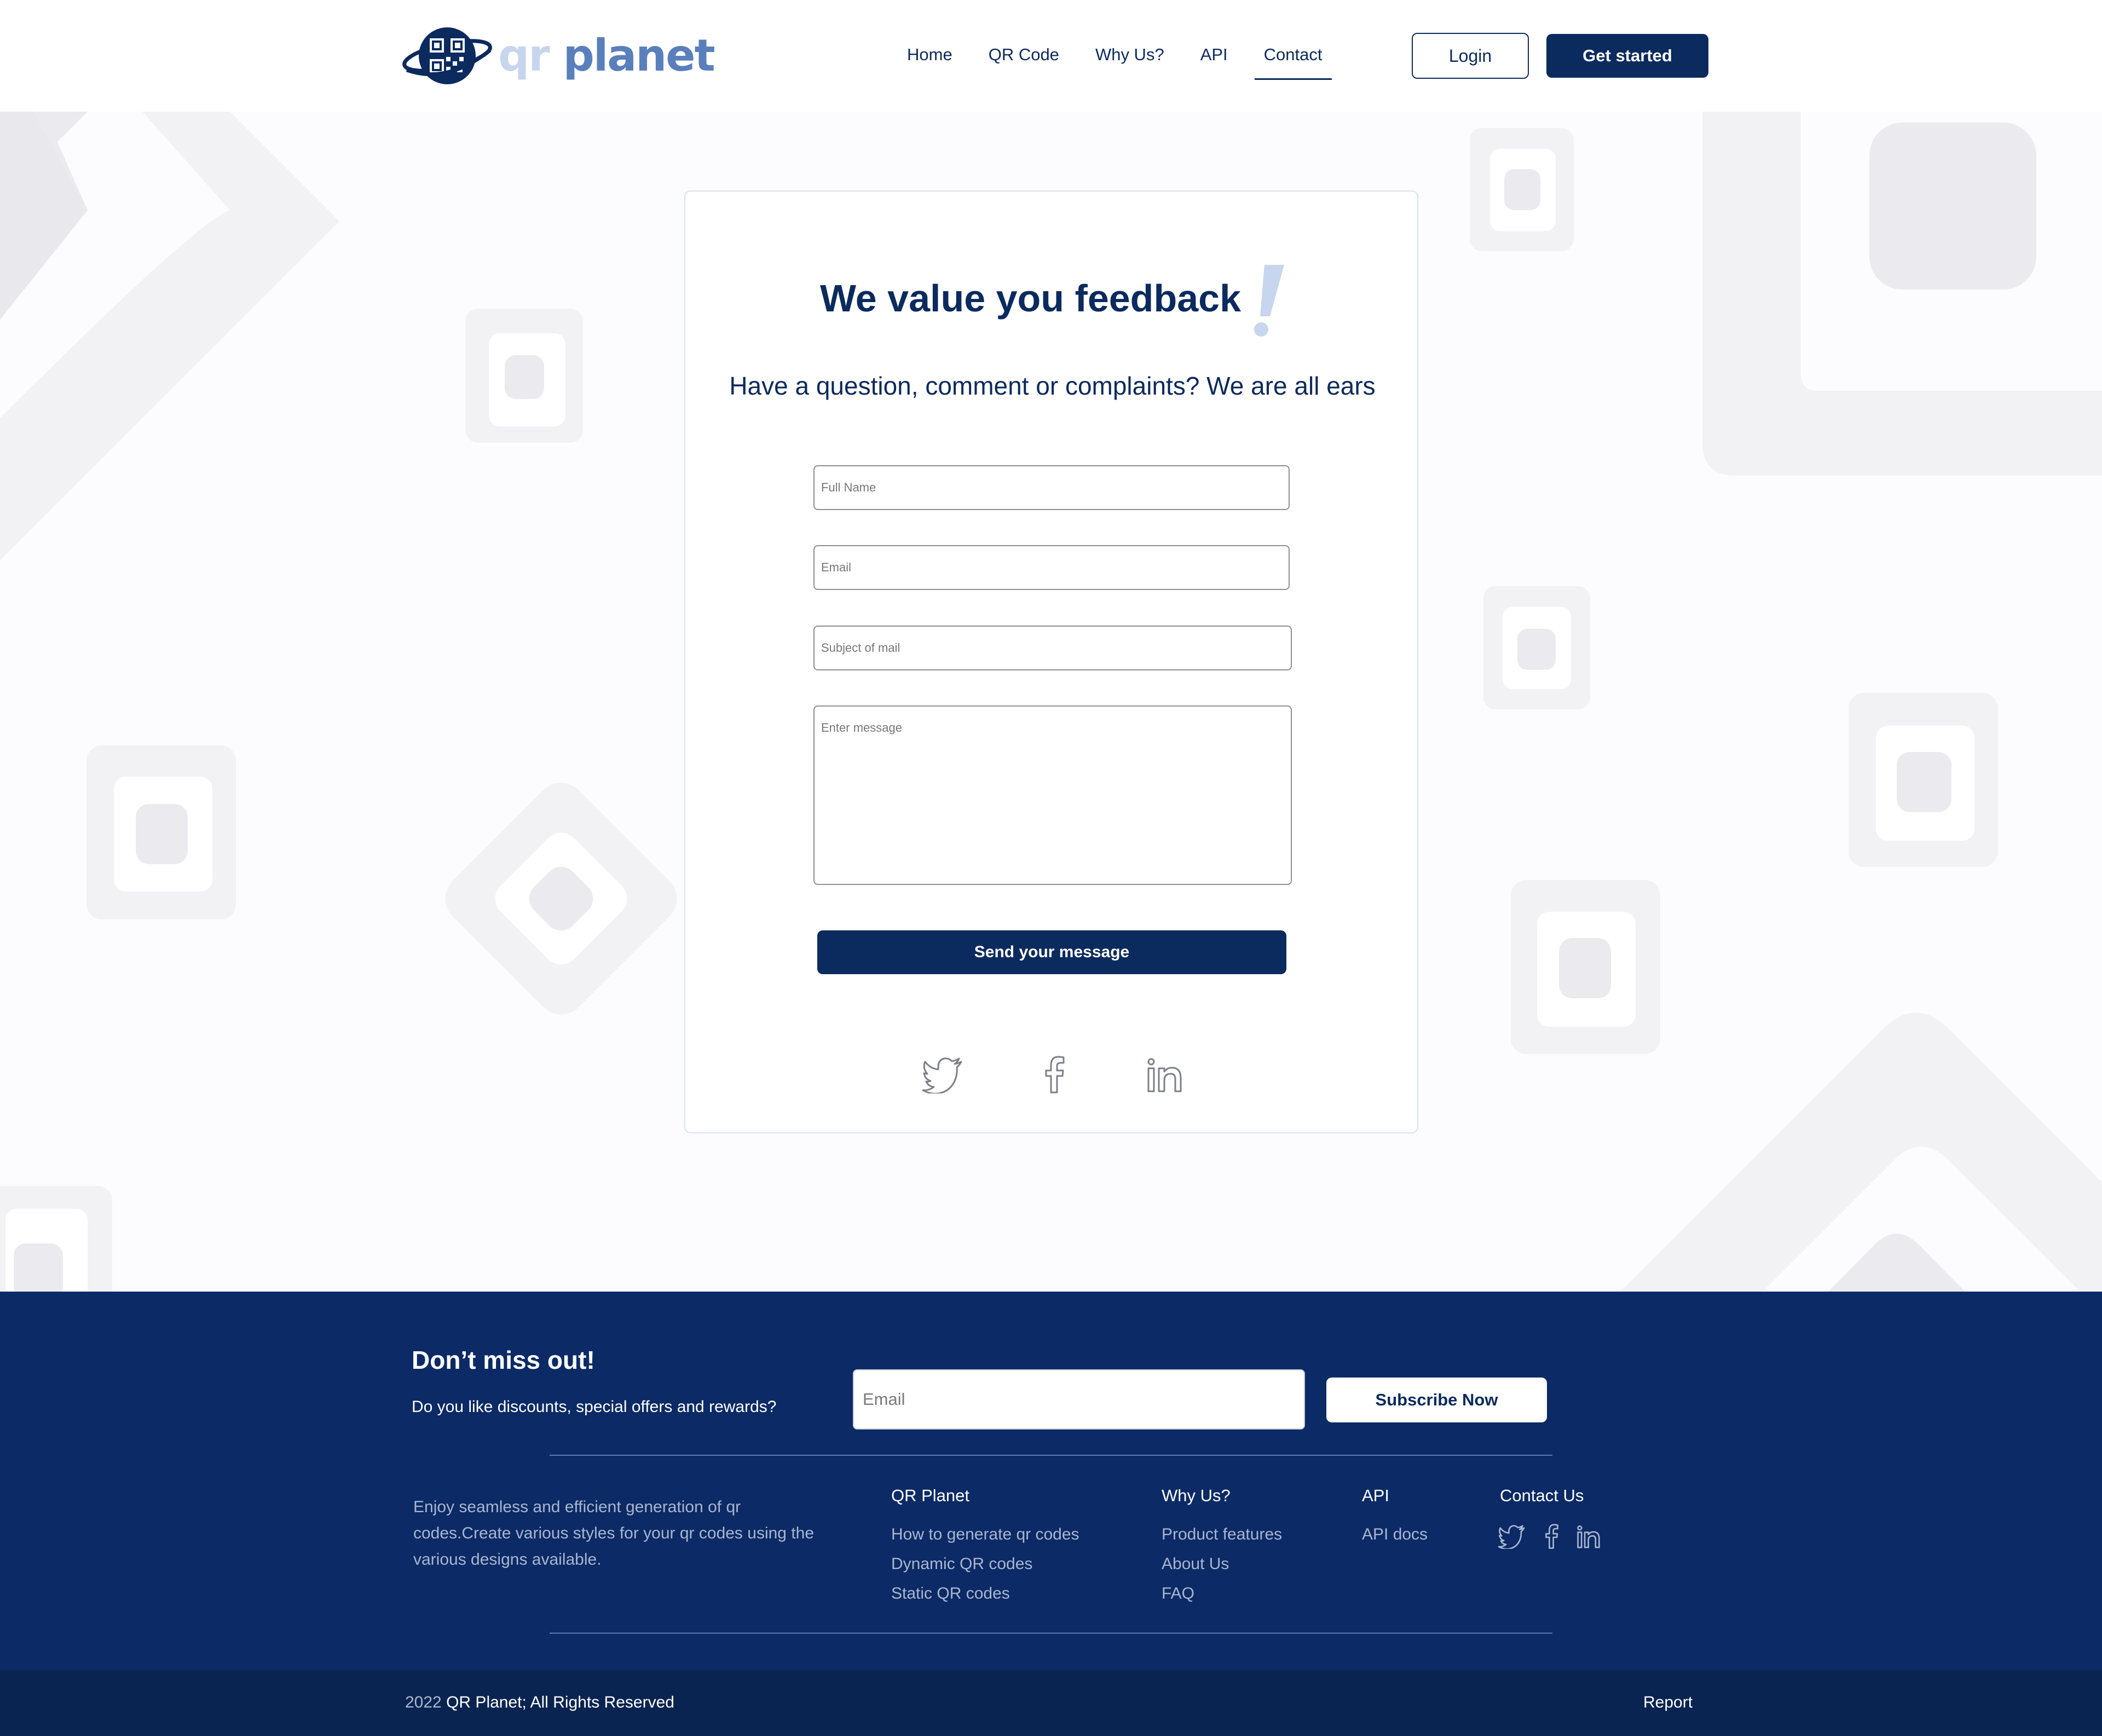 The image size is (2102, 1736). Describe the element at coordinates (930, 58) in the screenshot. I see `nav-home: Home` at that location.